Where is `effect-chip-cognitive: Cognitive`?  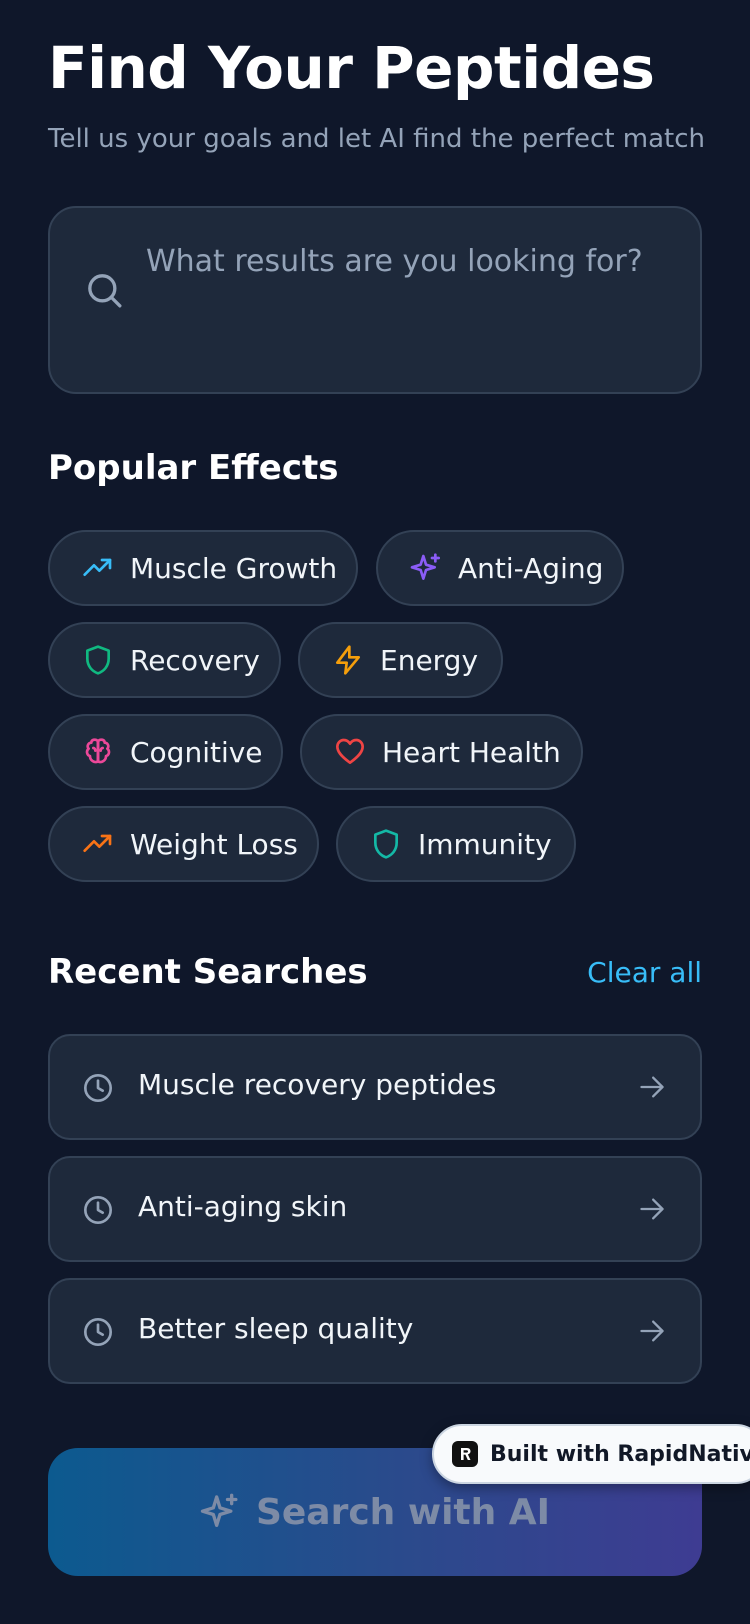
effect-chip-cognitive: Cognitive is located at coordinates (165, 752).